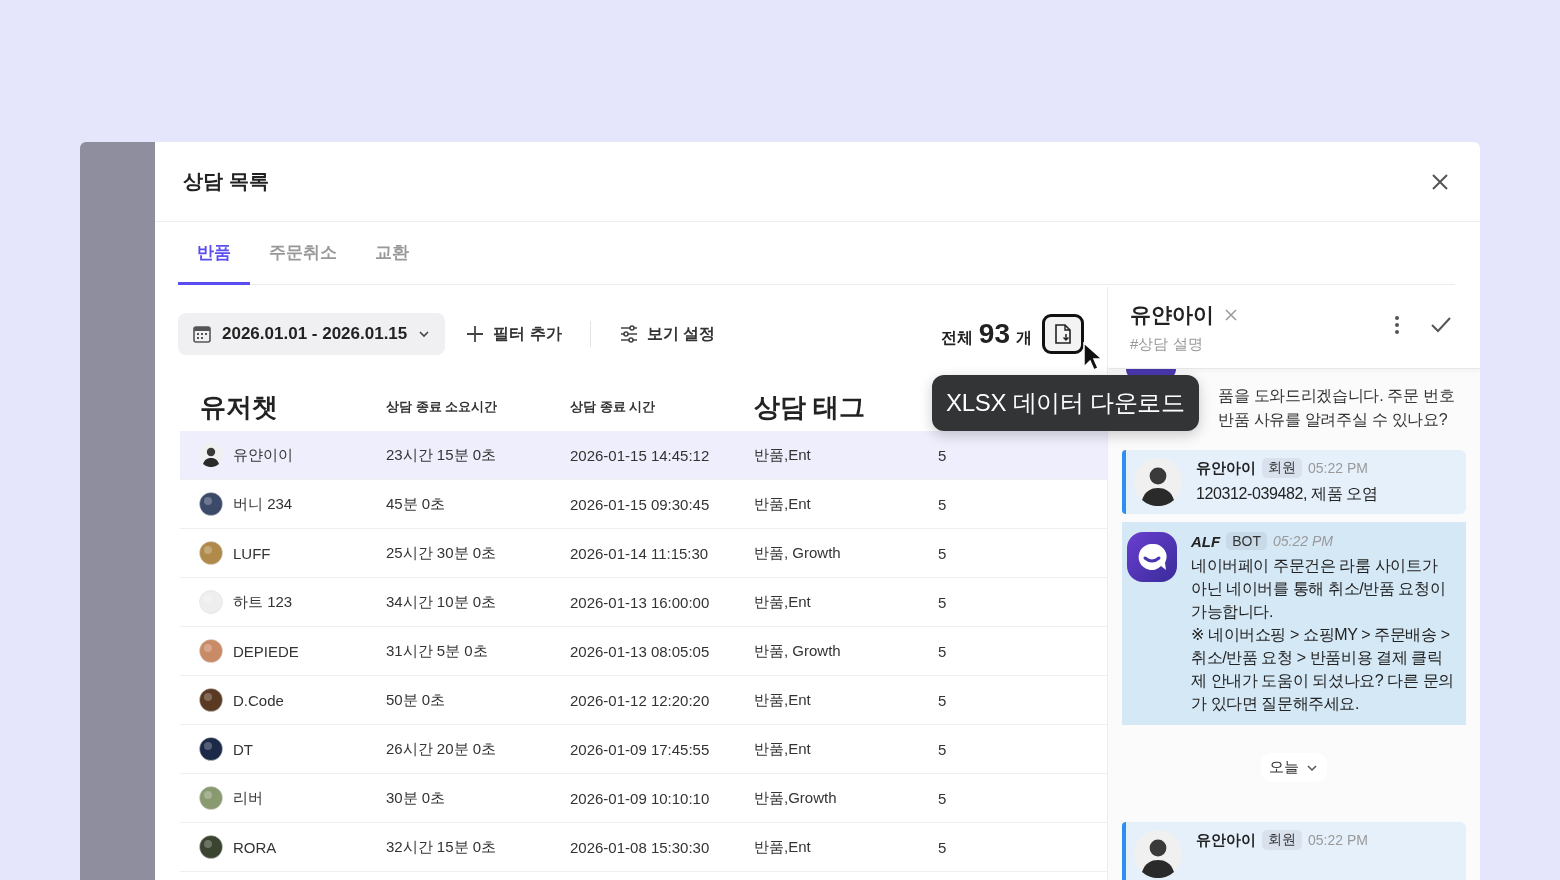 The height and width of the screenshot is (880, 1560). Describe the element at coordinates (1323, 635) in the screenshot. I see `message-text: 네이버페이 주문건은 라룸 사이트가 아닌 네이버를 통해 취소/반품 요청이 가능합니다. ※ 네이버쇼핑 > 쇼핑MY > 주문배송 > 취소/반품 요청 > 반품비용 결제 클릭 제 안내가 도움이 되셨나요? 다른 문의가 있다면 질문해주세요.` at that location.